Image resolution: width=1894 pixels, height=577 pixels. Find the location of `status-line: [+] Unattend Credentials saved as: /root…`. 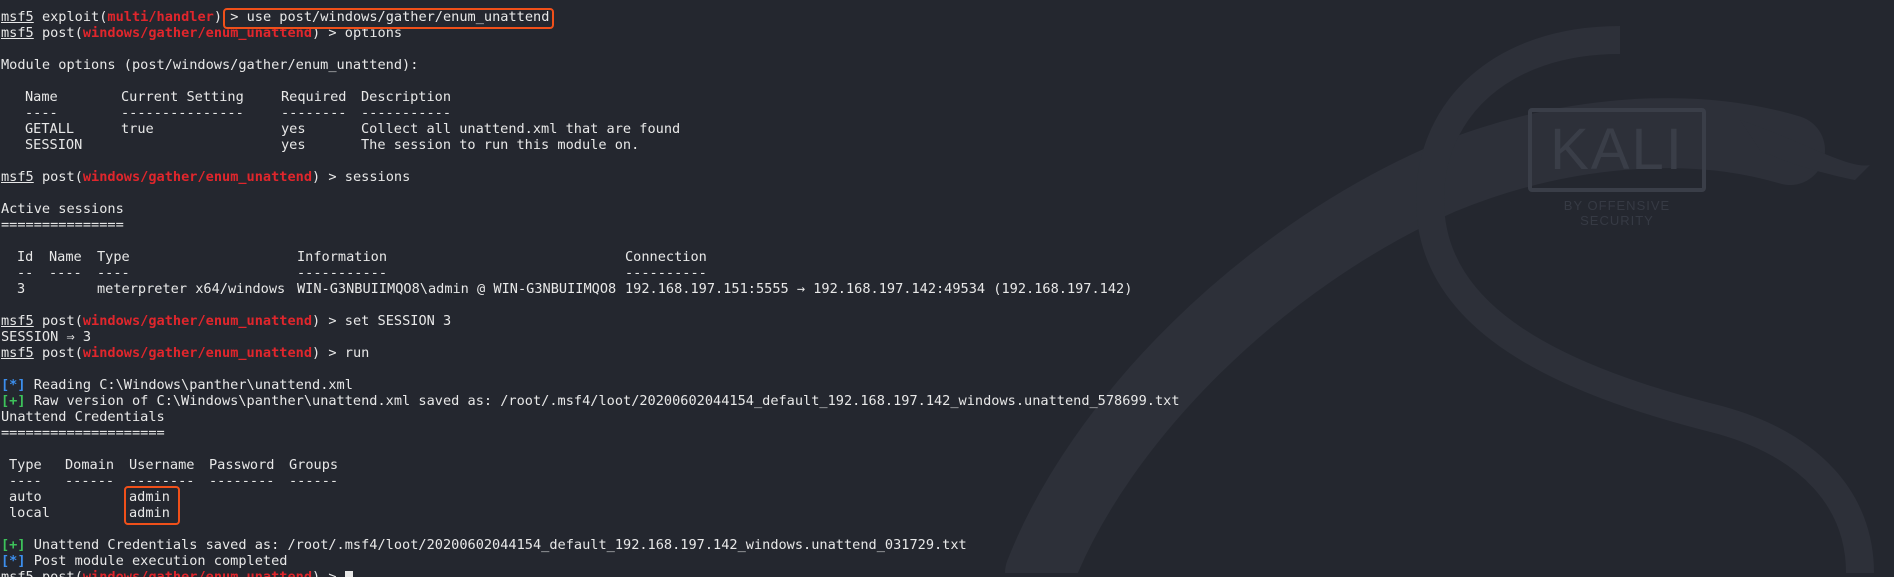

status-line: [+] Unattend Credentials saved as: /root… is located at coordinates (947, 545).